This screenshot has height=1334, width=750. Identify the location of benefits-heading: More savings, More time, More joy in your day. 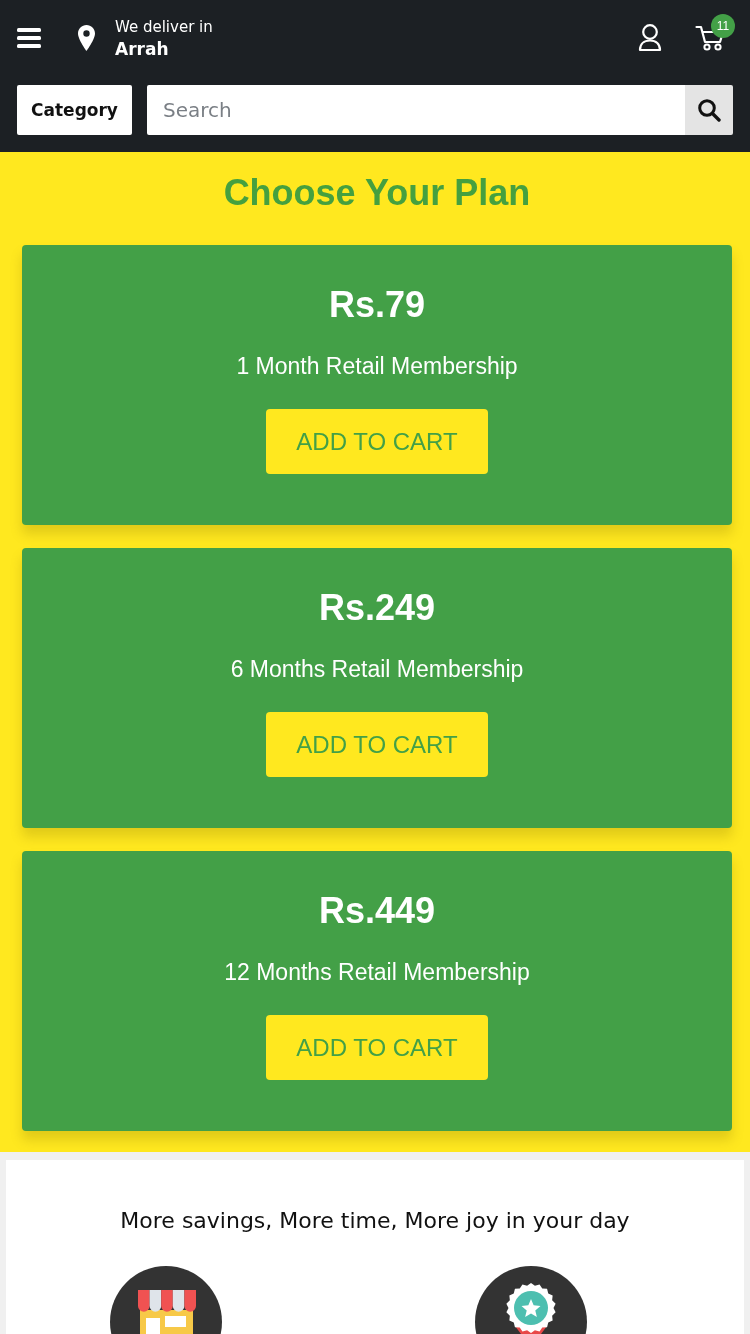
(375, 1221).